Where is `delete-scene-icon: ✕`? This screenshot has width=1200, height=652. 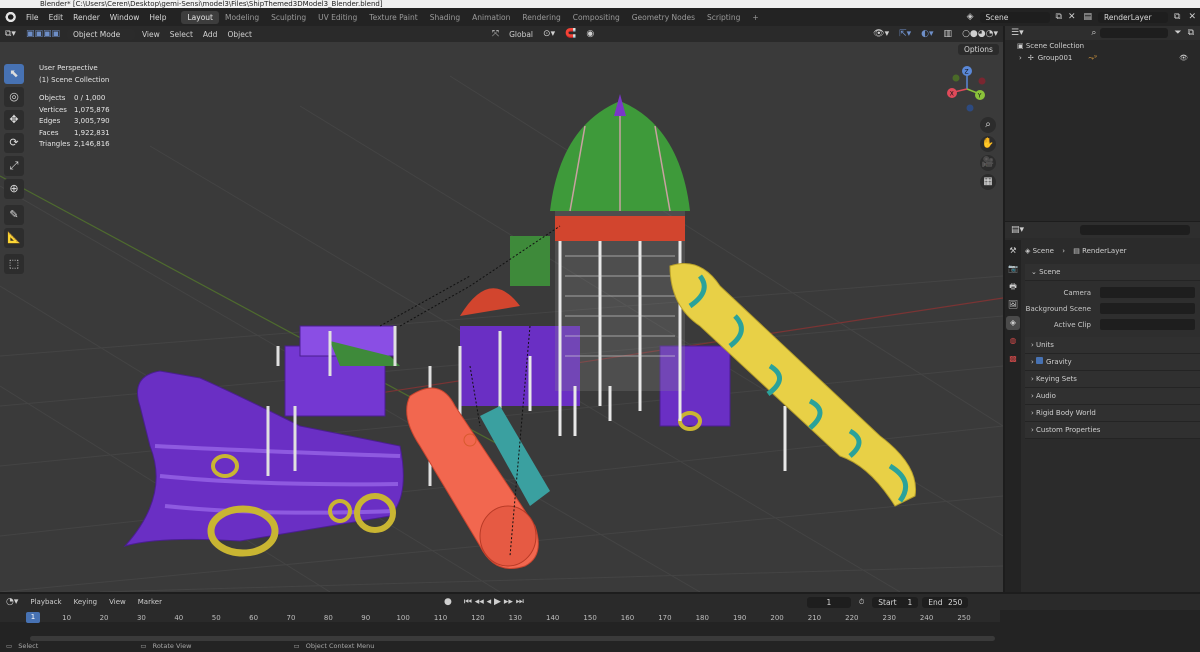
delete-scene-icon: ✕ is located at coordinates (1072, 17).